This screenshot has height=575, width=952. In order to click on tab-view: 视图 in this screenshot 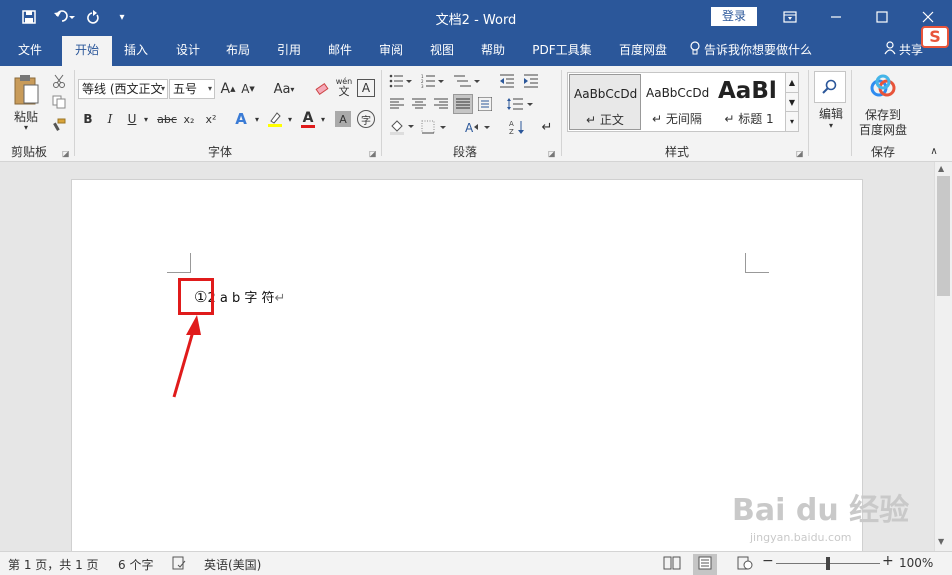, I will do `click(442, 50)`.